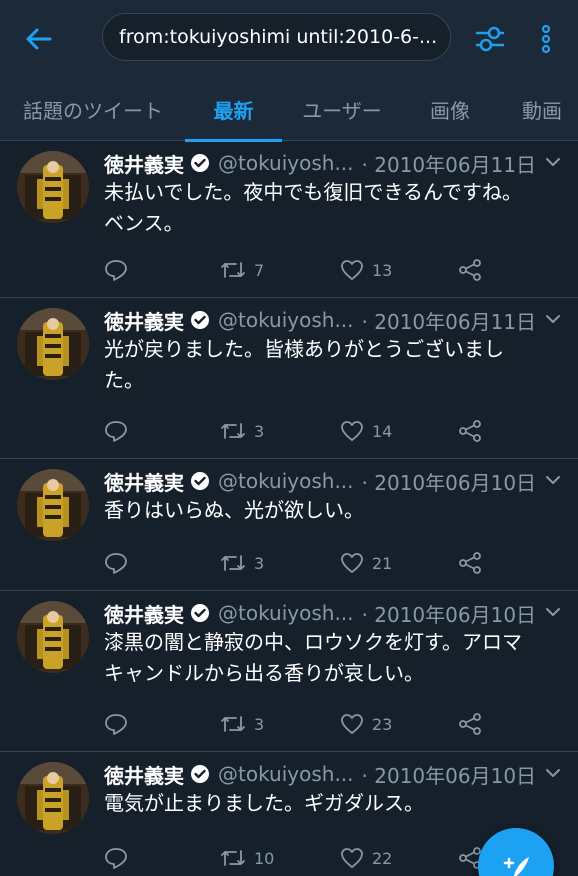  Describe the element at coordinates (366, 563) in the screenshot. I see `like-button: 21` at that location.